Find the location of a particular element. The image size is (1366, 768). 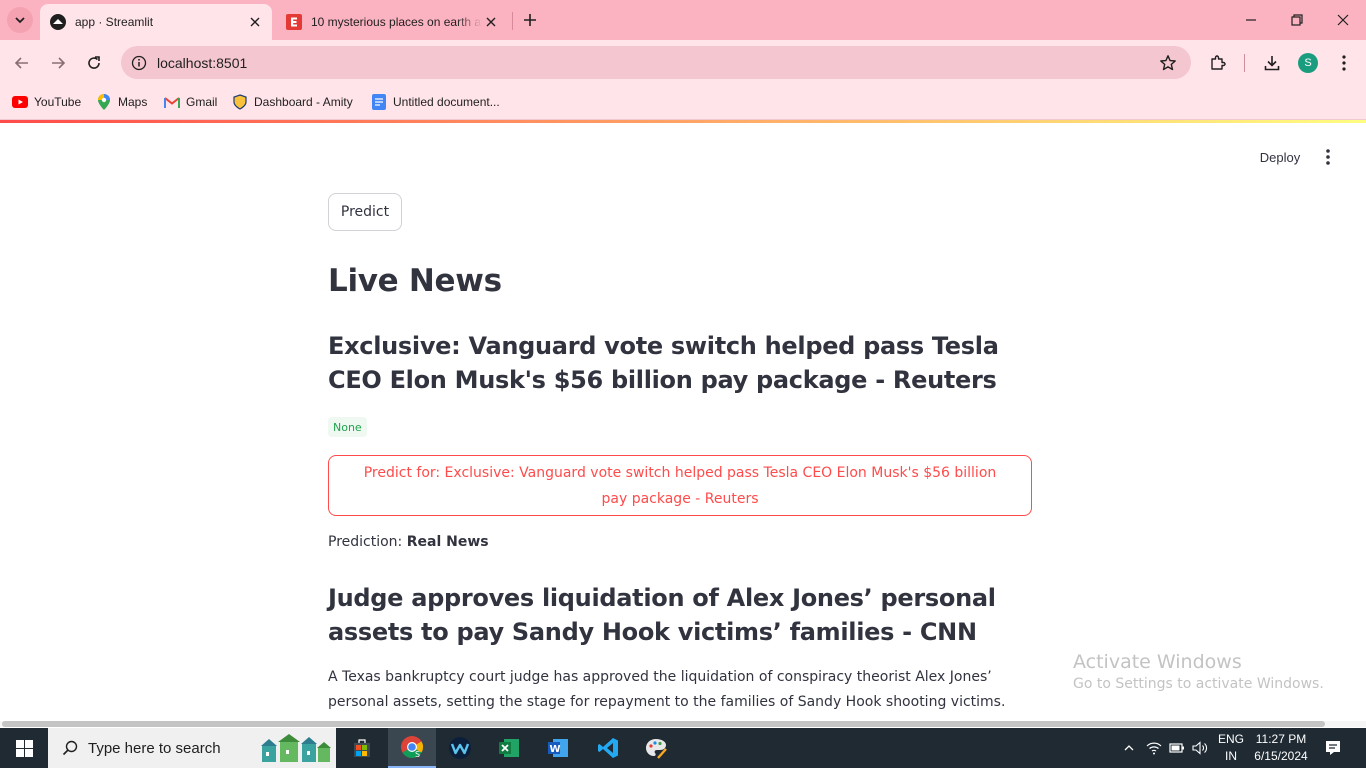

back-button is located at coordinates (22, 63).